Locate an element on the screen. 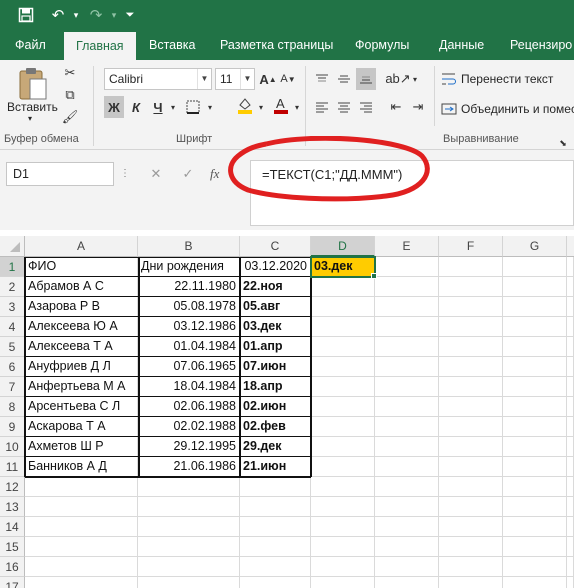 The width and height of the screenshot is (574, 588). cell-b: Дни рождения is located at coordinates (189, 267).